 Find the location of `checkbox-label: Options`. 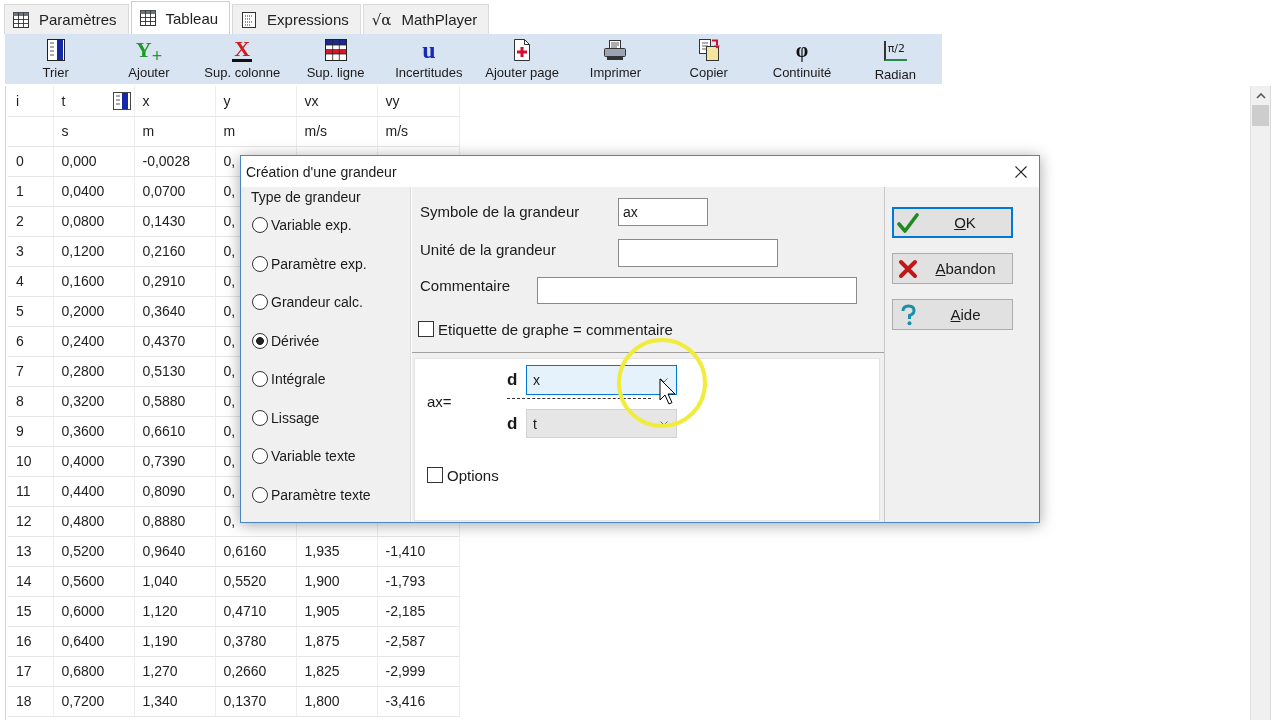

checkbox-label: Options is located at coordinates (473, 475).